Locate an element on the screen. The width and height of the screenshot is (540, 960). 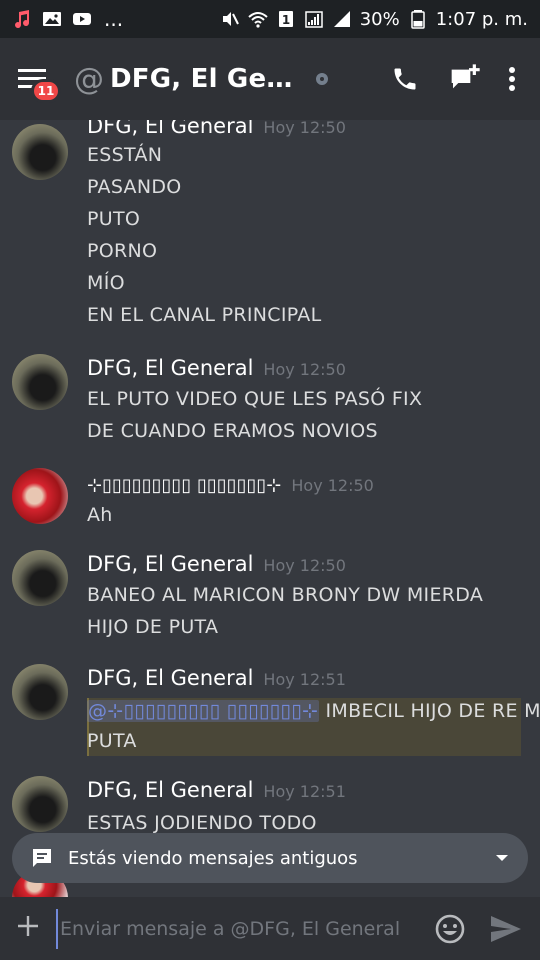
new-group-dm-button is located at coordinates (465, 79).